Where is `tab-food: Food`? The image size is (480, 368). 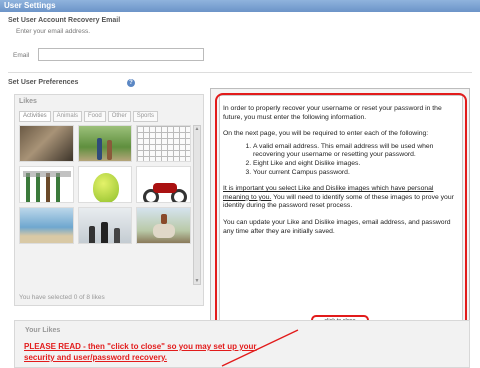 tab-food: Food is located at coordinates (95, 116).